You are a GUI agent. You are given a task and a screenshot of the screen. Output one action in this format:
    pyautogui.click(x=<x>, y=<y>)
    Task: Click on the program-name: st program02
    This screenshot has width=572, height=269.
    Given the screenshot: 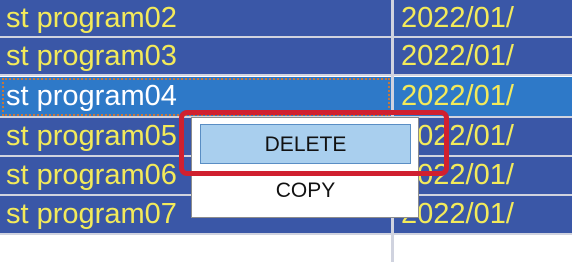 What is the action you would take?
    pyautogui.click(x=91, y=18)
    